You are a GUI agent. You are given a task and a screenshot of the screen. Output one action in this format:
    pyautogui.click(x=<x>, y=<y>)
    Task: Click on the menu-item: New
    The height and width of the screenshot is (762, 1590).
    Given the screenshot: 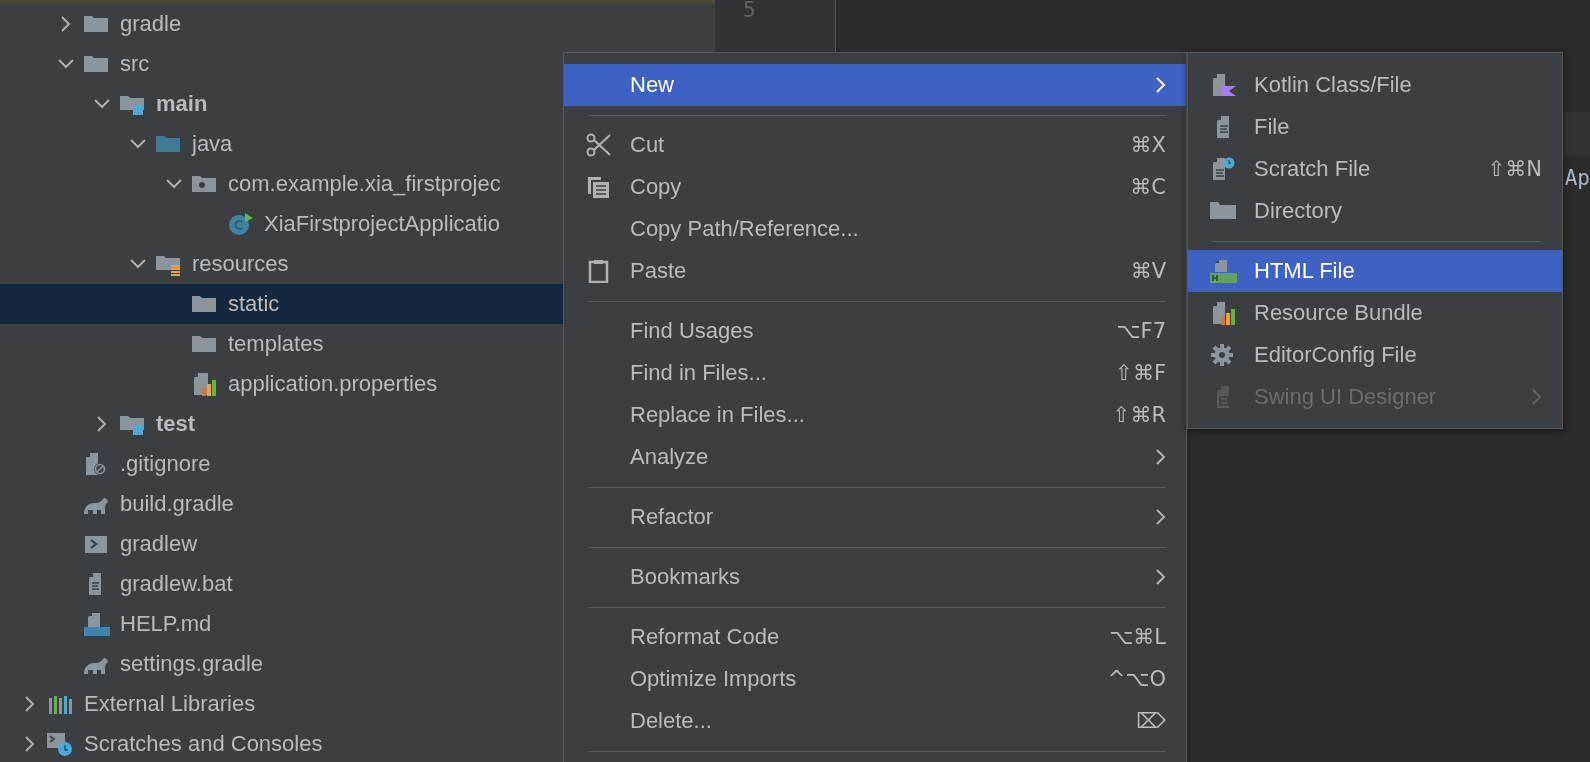 What is the action you would take?
    pyautogui.click(x=875, y=85)
    